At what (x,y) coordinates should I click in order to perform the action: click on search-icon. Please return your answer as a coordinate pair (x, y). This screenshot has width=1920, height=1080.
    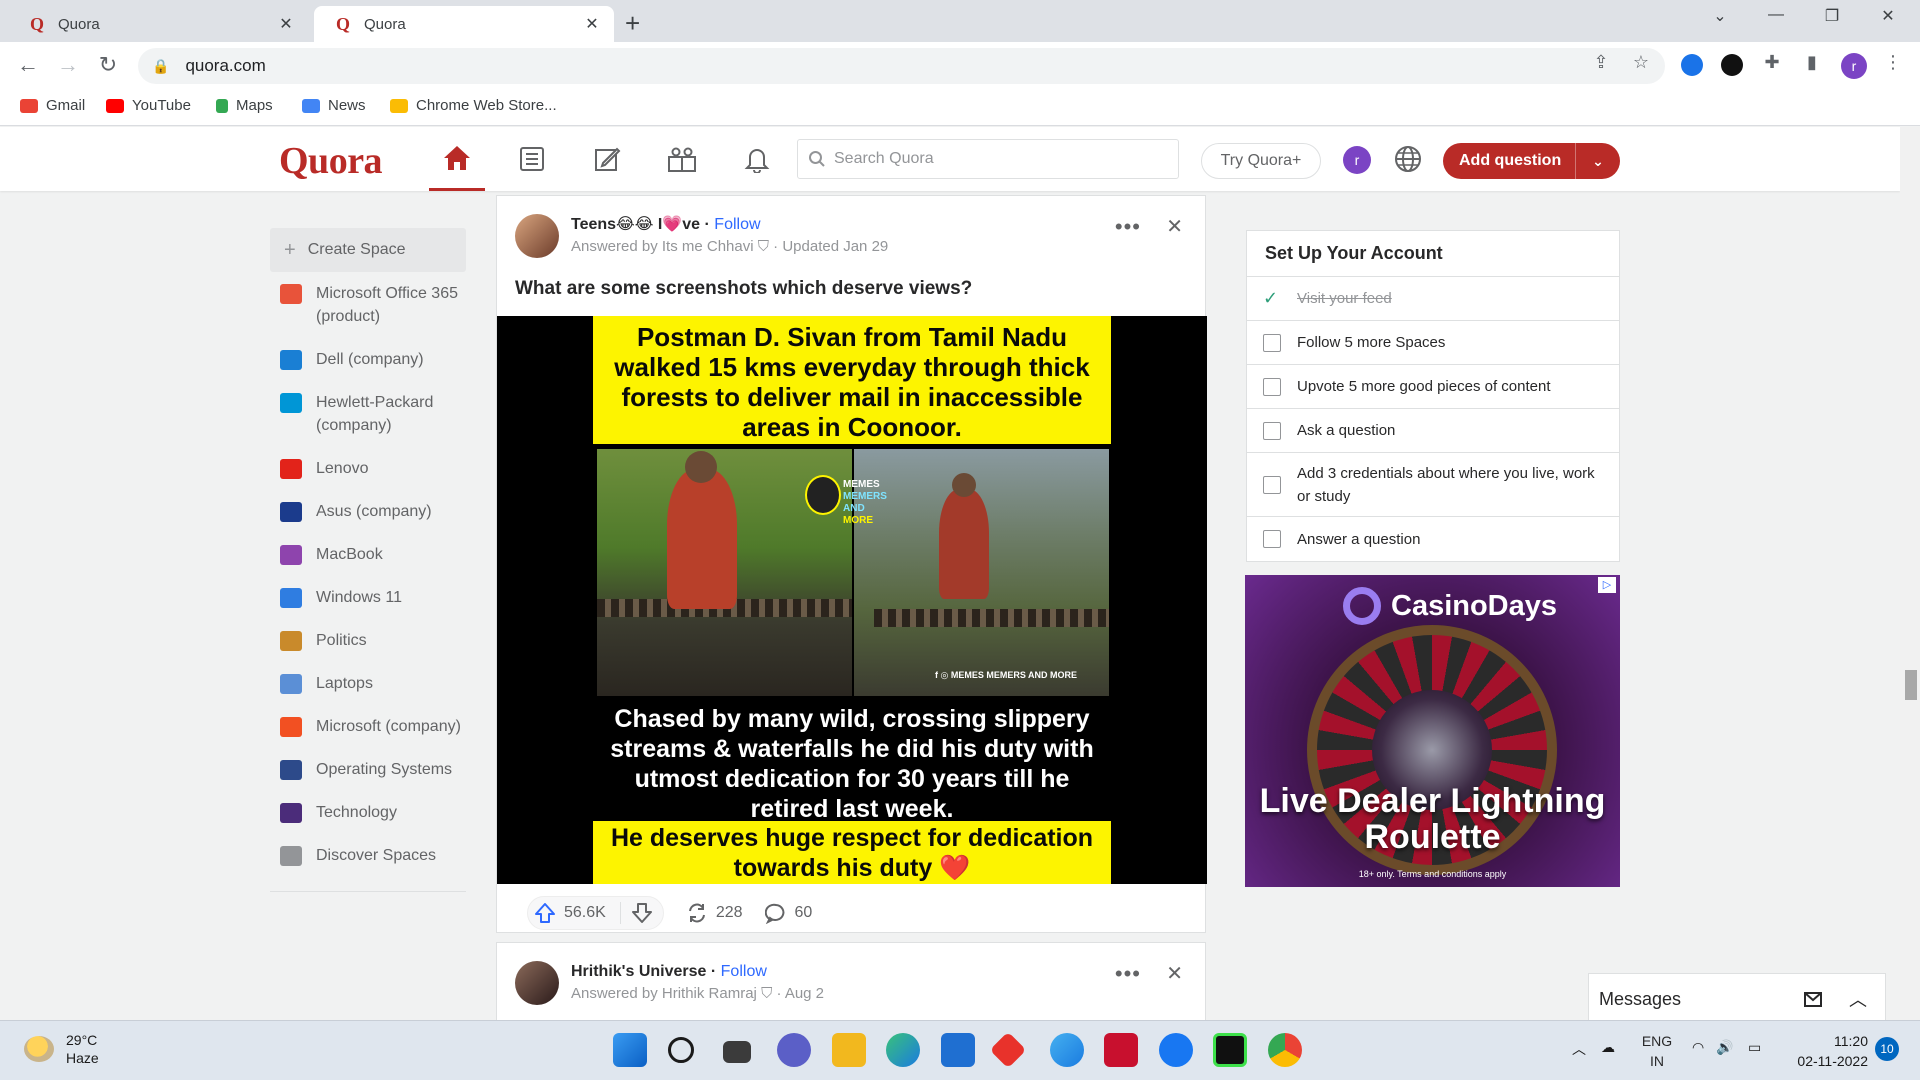
    Looking at the image, I should click on (681, 1050).